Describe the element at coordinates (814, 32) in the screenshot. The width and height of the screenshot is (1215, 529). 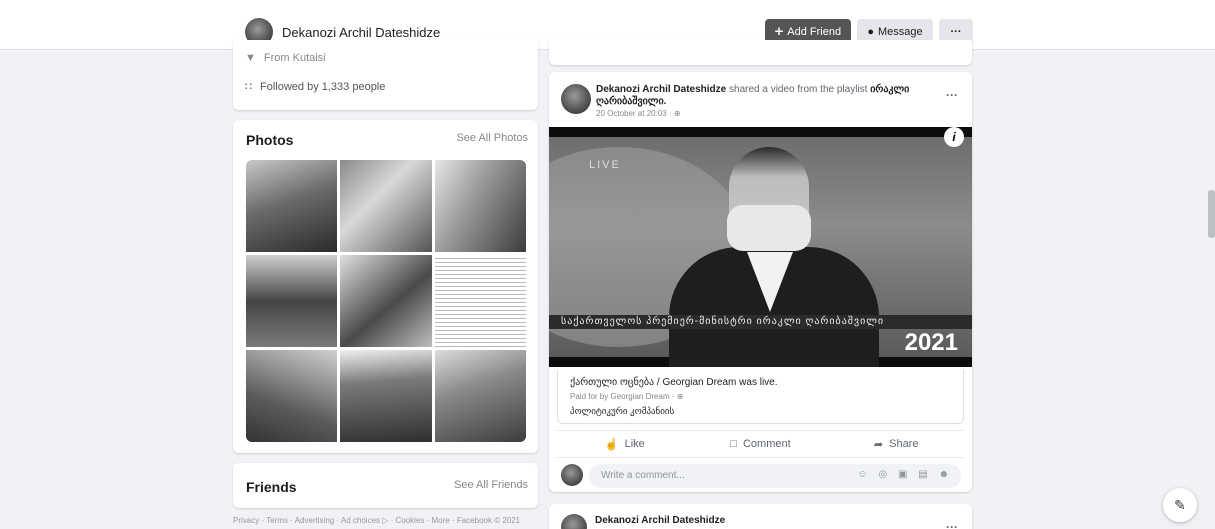
I see `add-friend-label: Add Friend` at that location.